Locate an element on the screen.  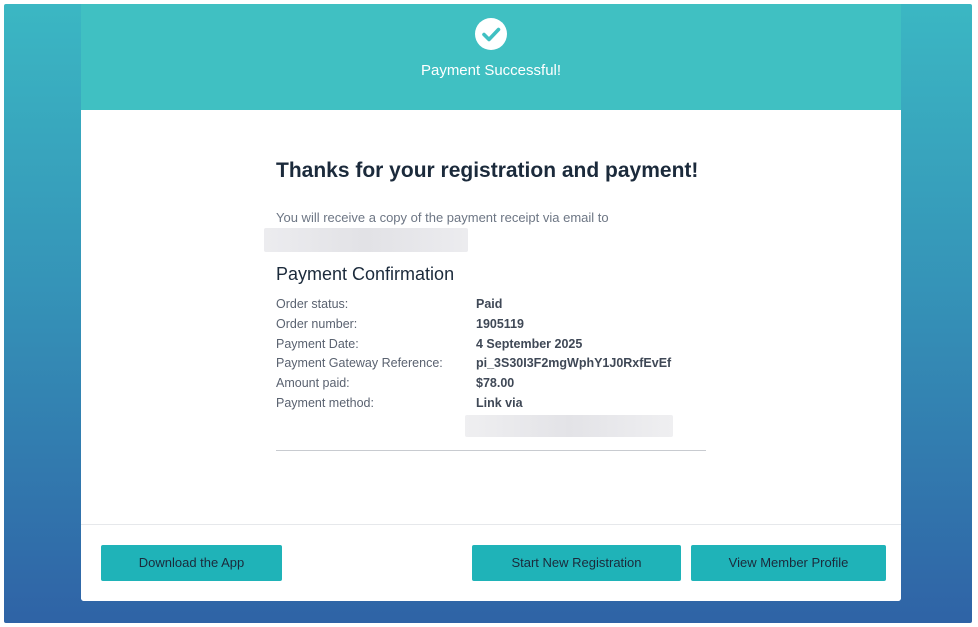
detail-row-amount-paid: Amount paid: $78.00 is located at coordinates (491, 386).